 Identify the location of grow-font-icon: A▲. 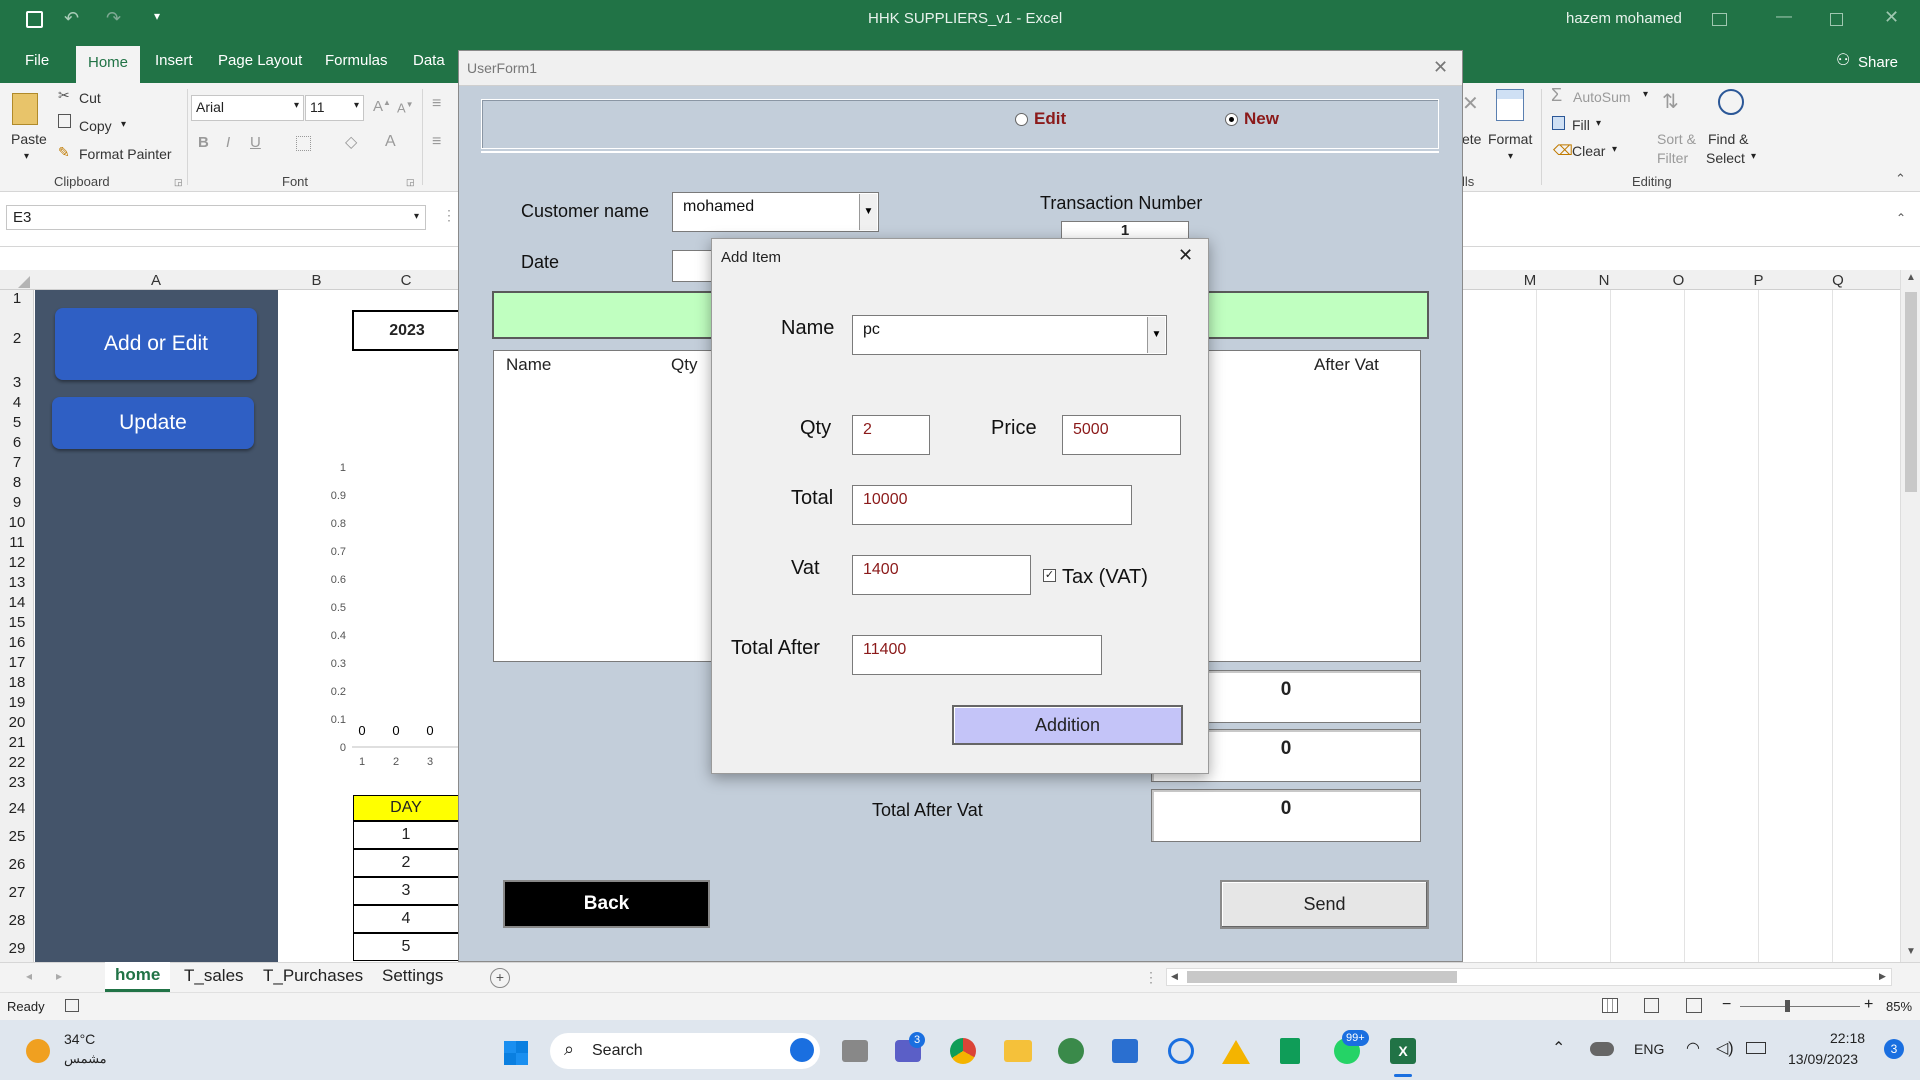
(382, 106).